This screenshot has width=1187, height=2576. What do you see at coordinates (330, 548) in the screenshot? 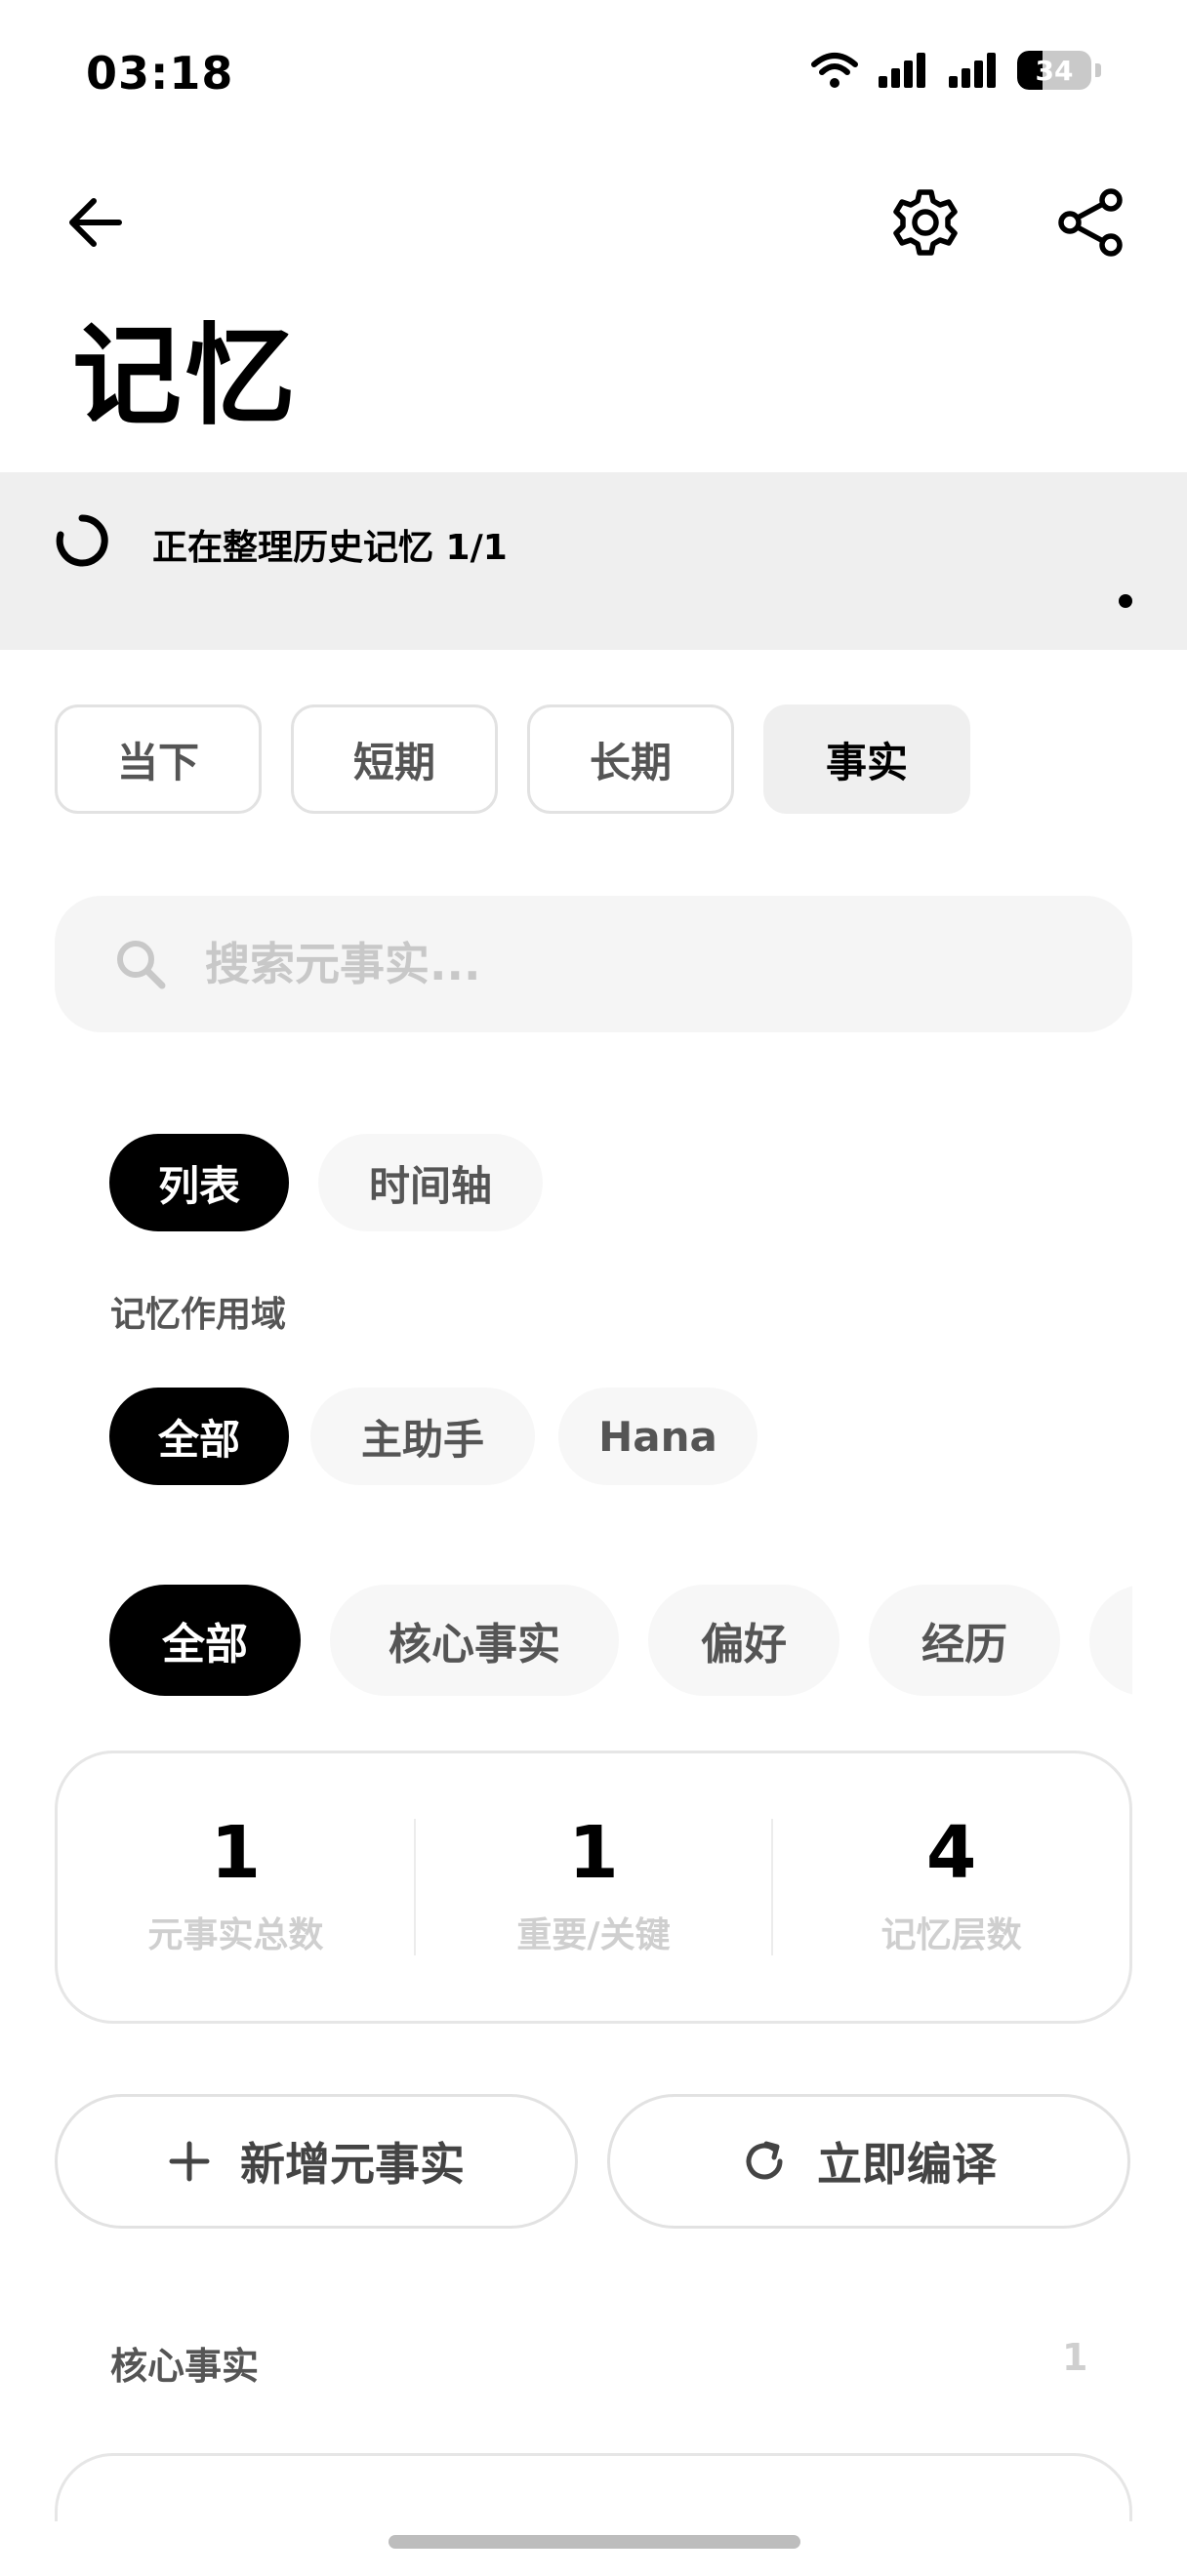
I see `banner-text: 正在整理历史记忆 1/1` at bounding box center [330, 548].